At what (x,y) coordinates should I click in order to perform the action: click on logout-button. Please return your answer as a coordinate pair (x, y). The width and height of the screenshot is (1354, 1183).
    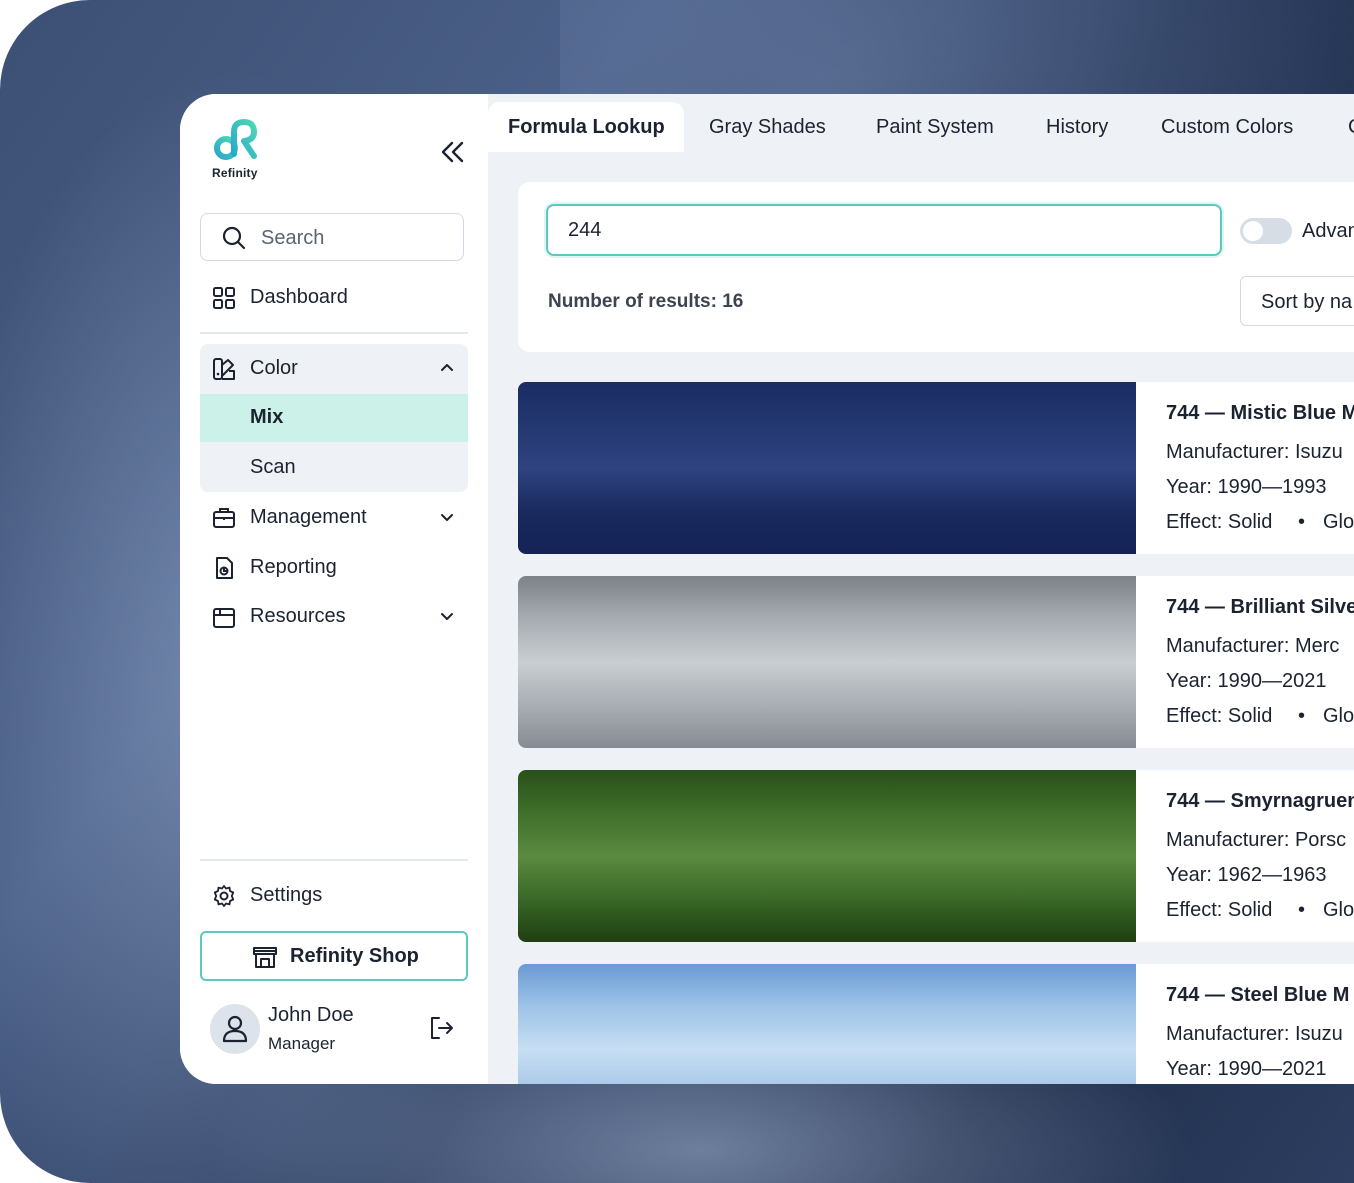
    Looking at the image, I should click on (442, 1028).